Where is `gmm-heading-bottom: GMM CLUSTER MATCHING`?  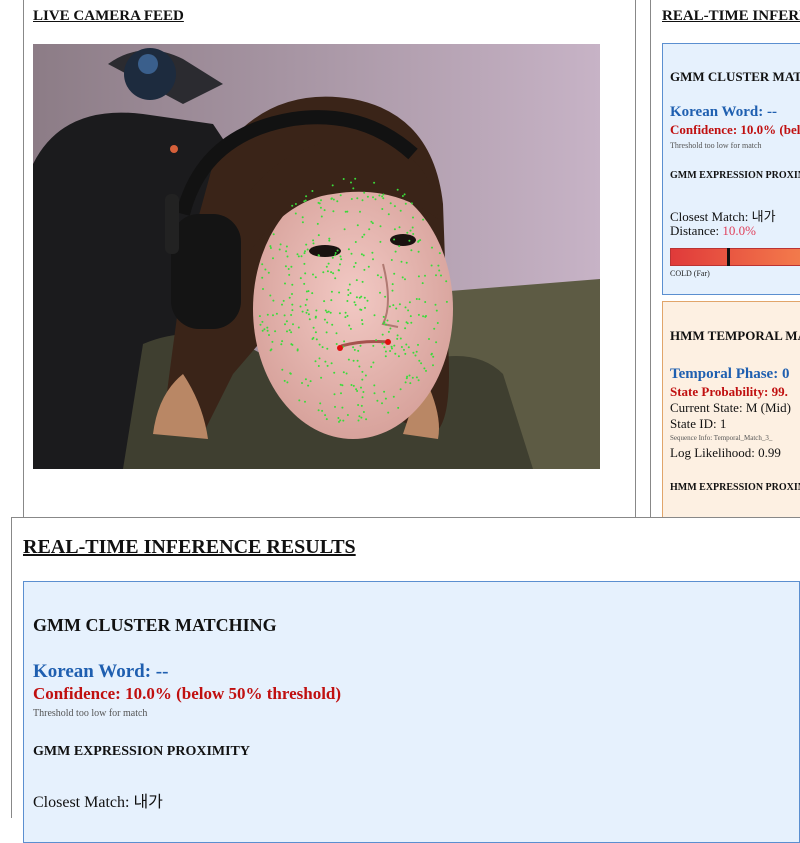 gmm-heading-bottom: GMM CLUSTER MATCHING is located at coordinates (155, 625).